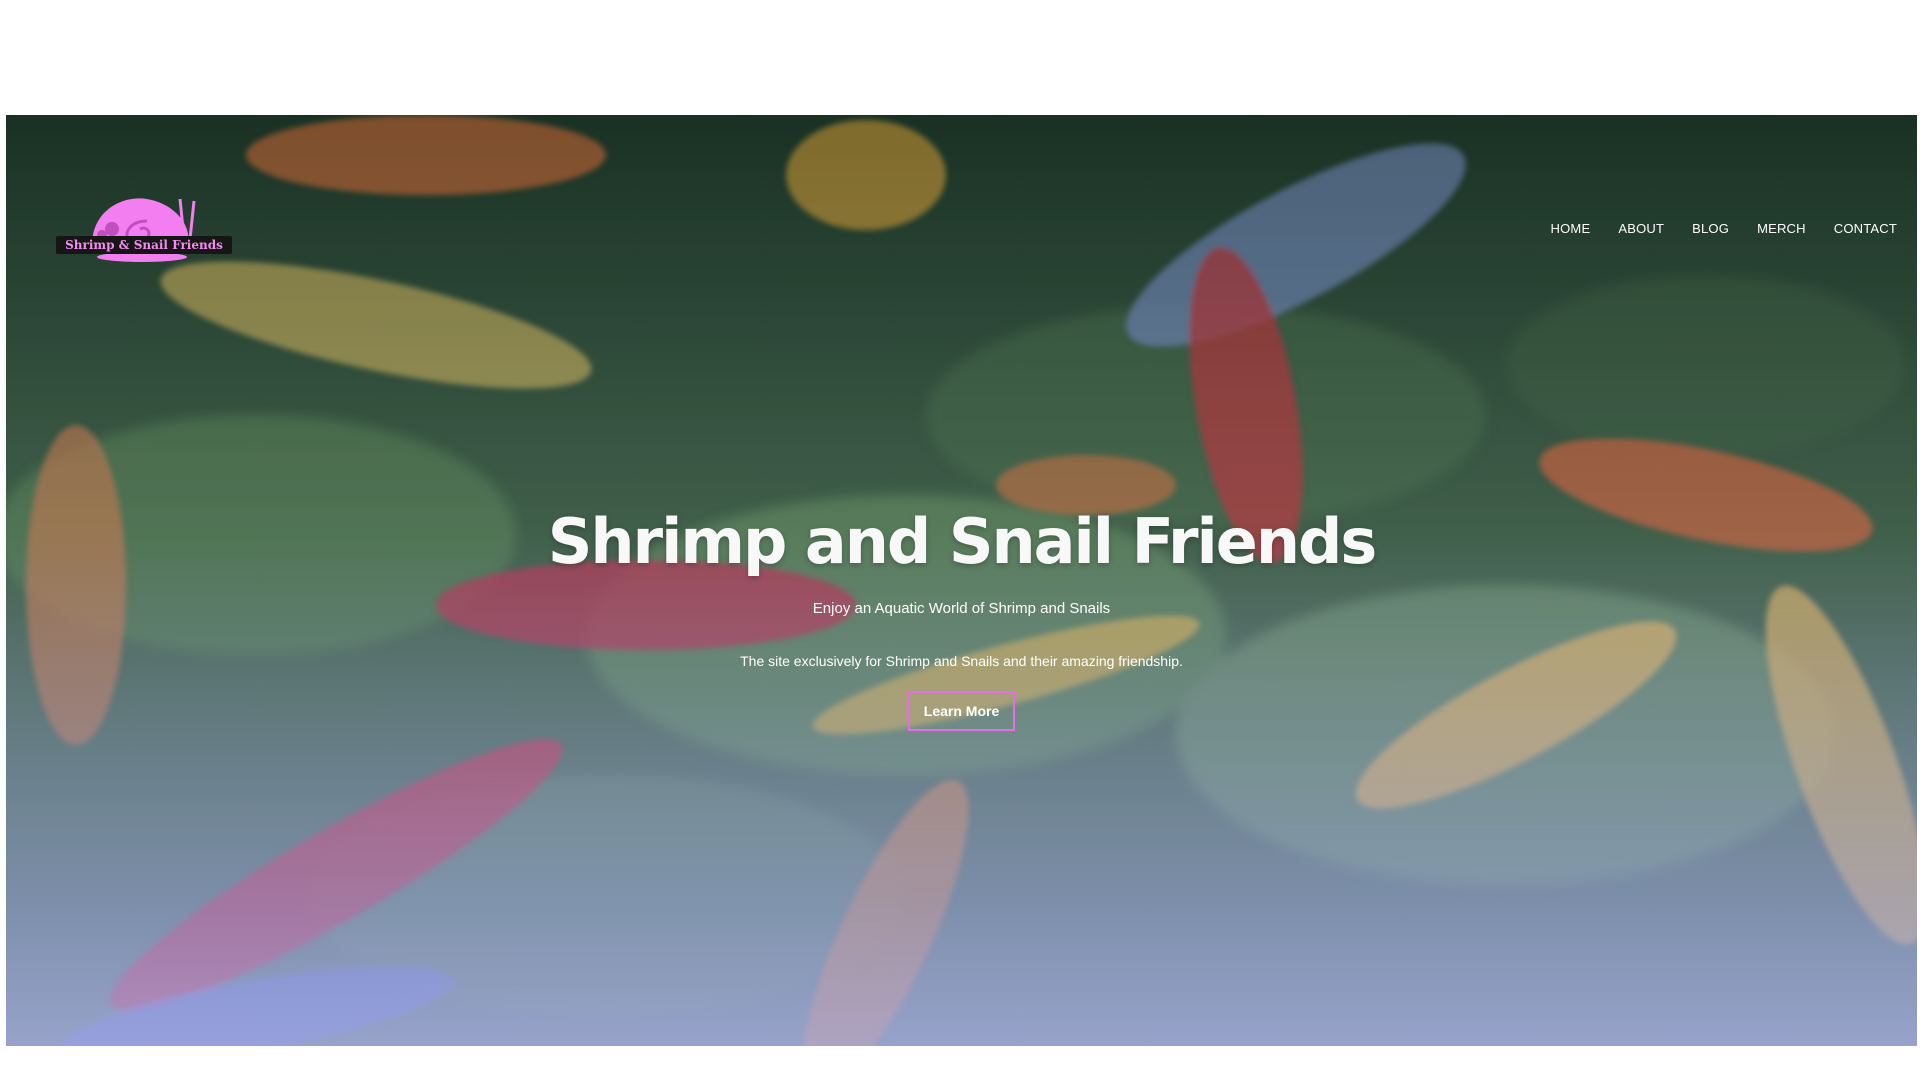 This screenshot has width=1920, height=1080. Describe the element at coordinates (144, 227) in the screenshot. I see `site-logo: Shrimp & Snail Friends` at that location.